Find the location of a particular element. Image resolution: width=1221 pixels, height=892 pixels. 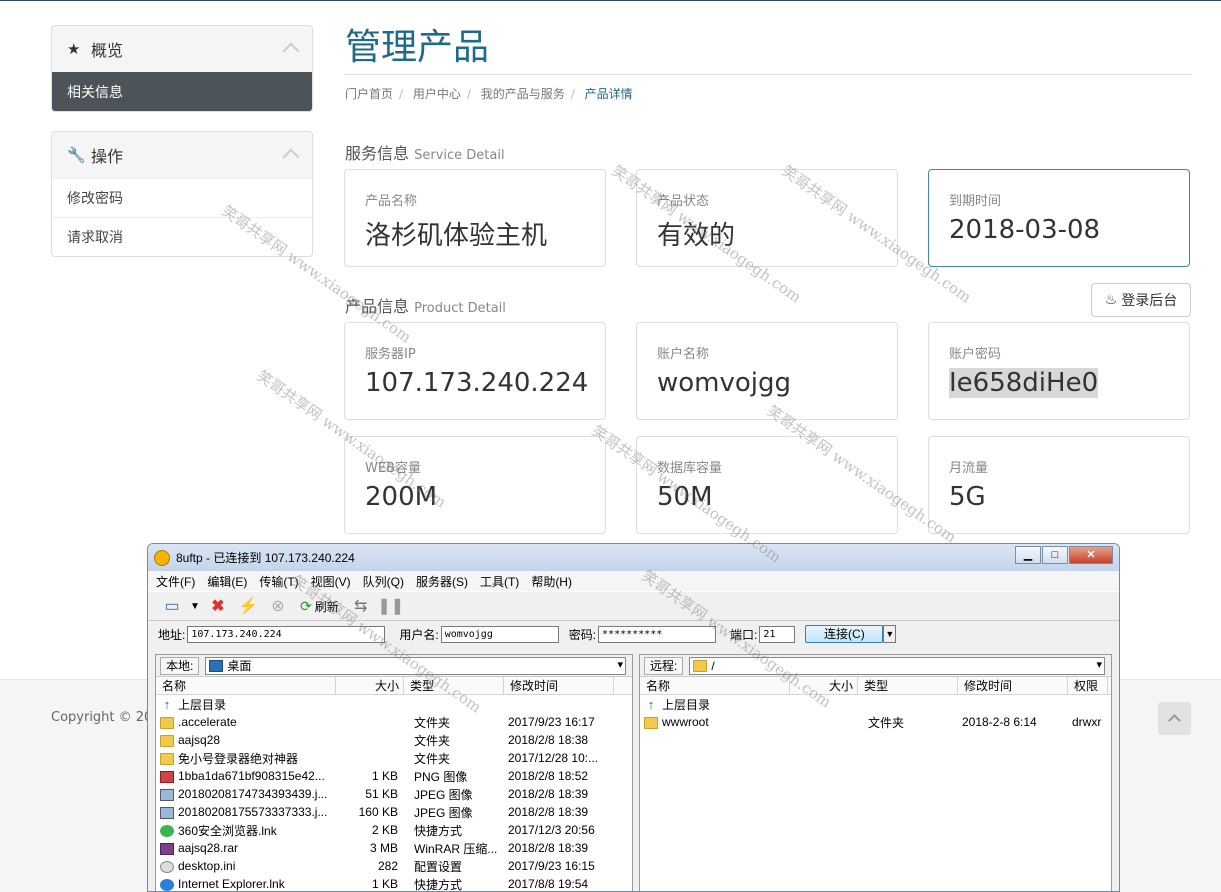

remote-column-headers: 名称 大小 类型 修改时间 权限 is located at coordinates (875, 686).